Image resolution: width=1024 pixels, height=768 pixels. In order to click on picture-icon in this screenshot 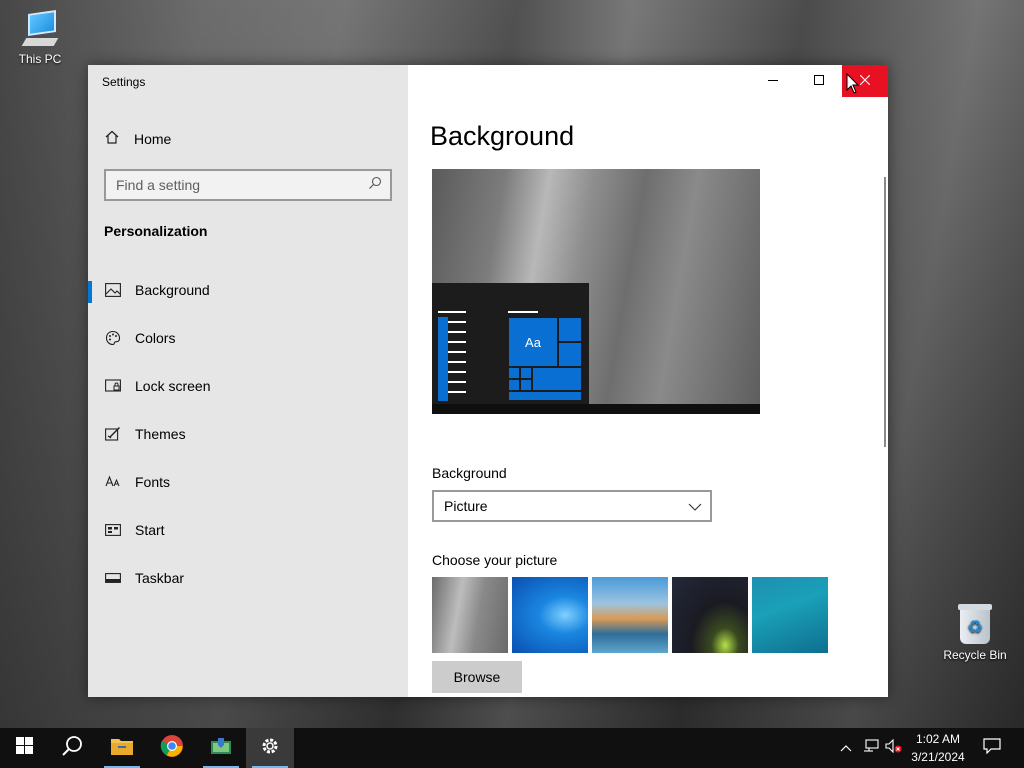, I will do `click(113, 290)`.